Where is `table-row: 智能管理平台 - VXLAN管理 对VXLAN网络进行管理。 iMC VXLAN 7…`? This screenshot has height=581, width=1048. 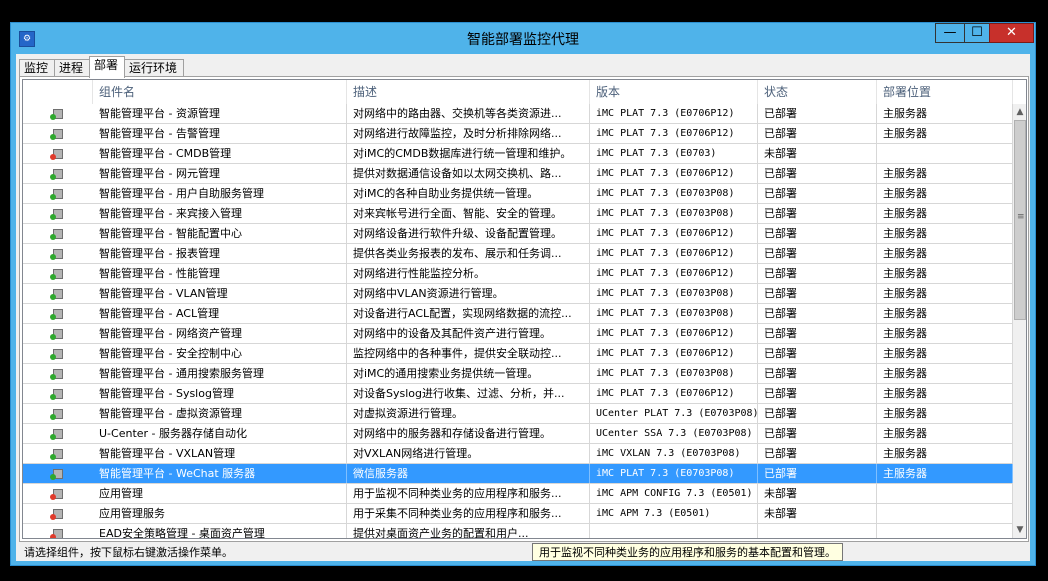
table-row: 智能管理平台 - VXLAN管理 对VXLAN网络进行管理。 iMC VXLAN 7… is located at coordinates (518, 454).